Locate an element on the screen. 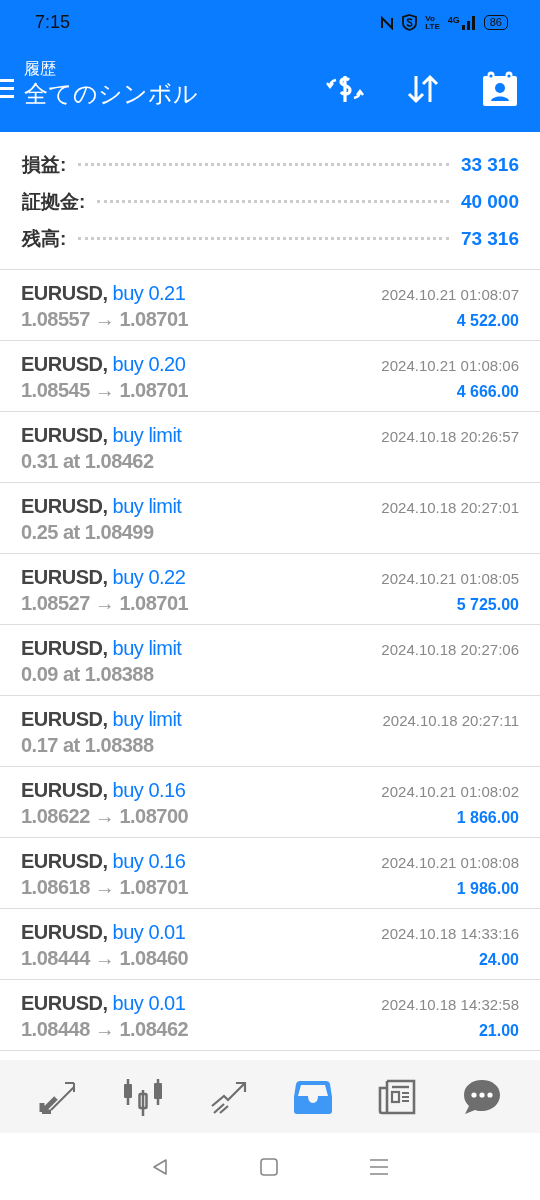  news-tab is located at coordinates (397, 1096).